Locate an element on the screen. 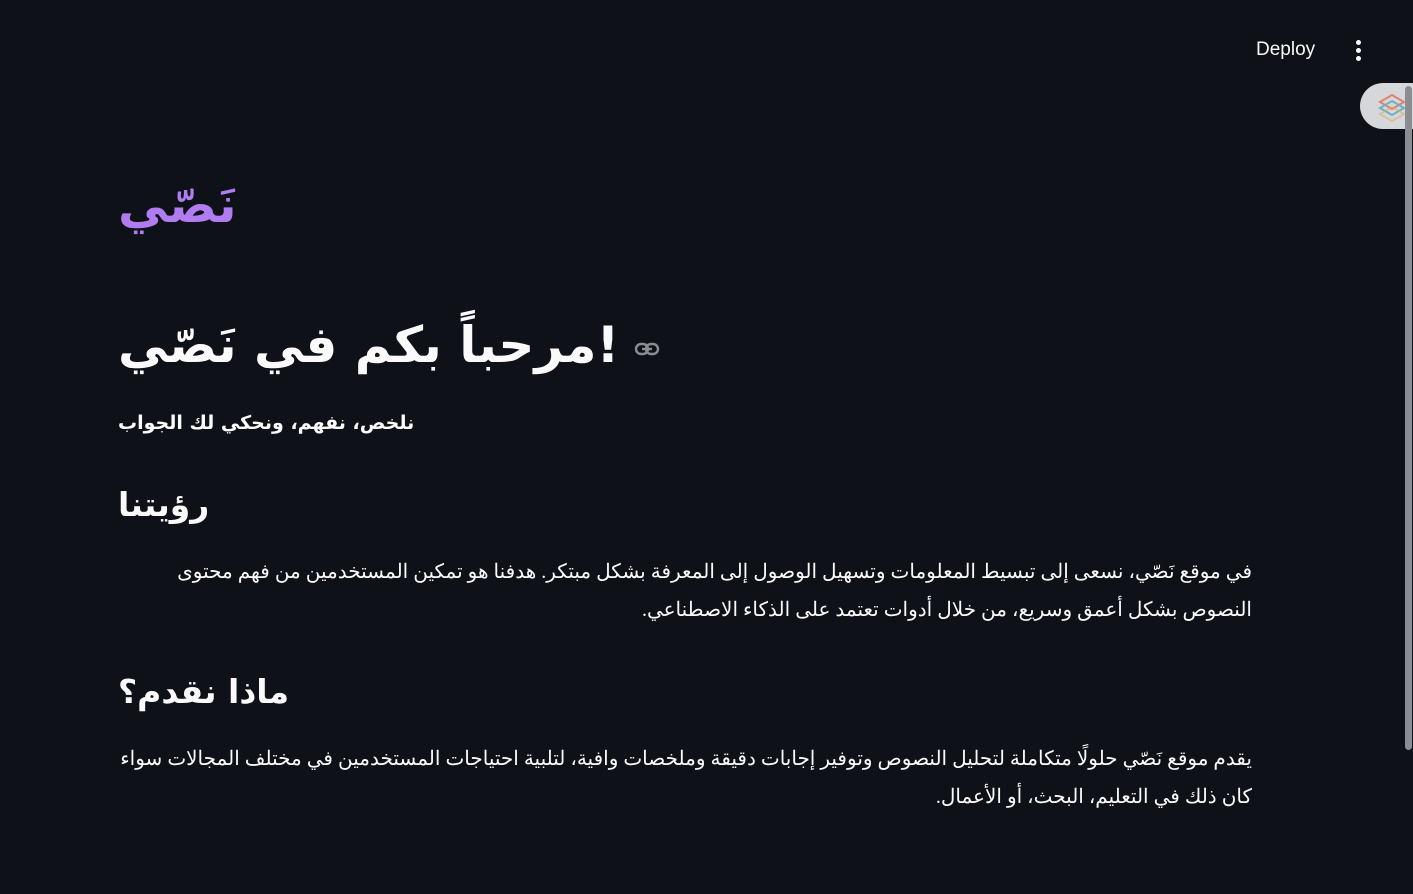  page-title-row: !مرحباً بكم في نَصّي is located at coordinates (389, 345).